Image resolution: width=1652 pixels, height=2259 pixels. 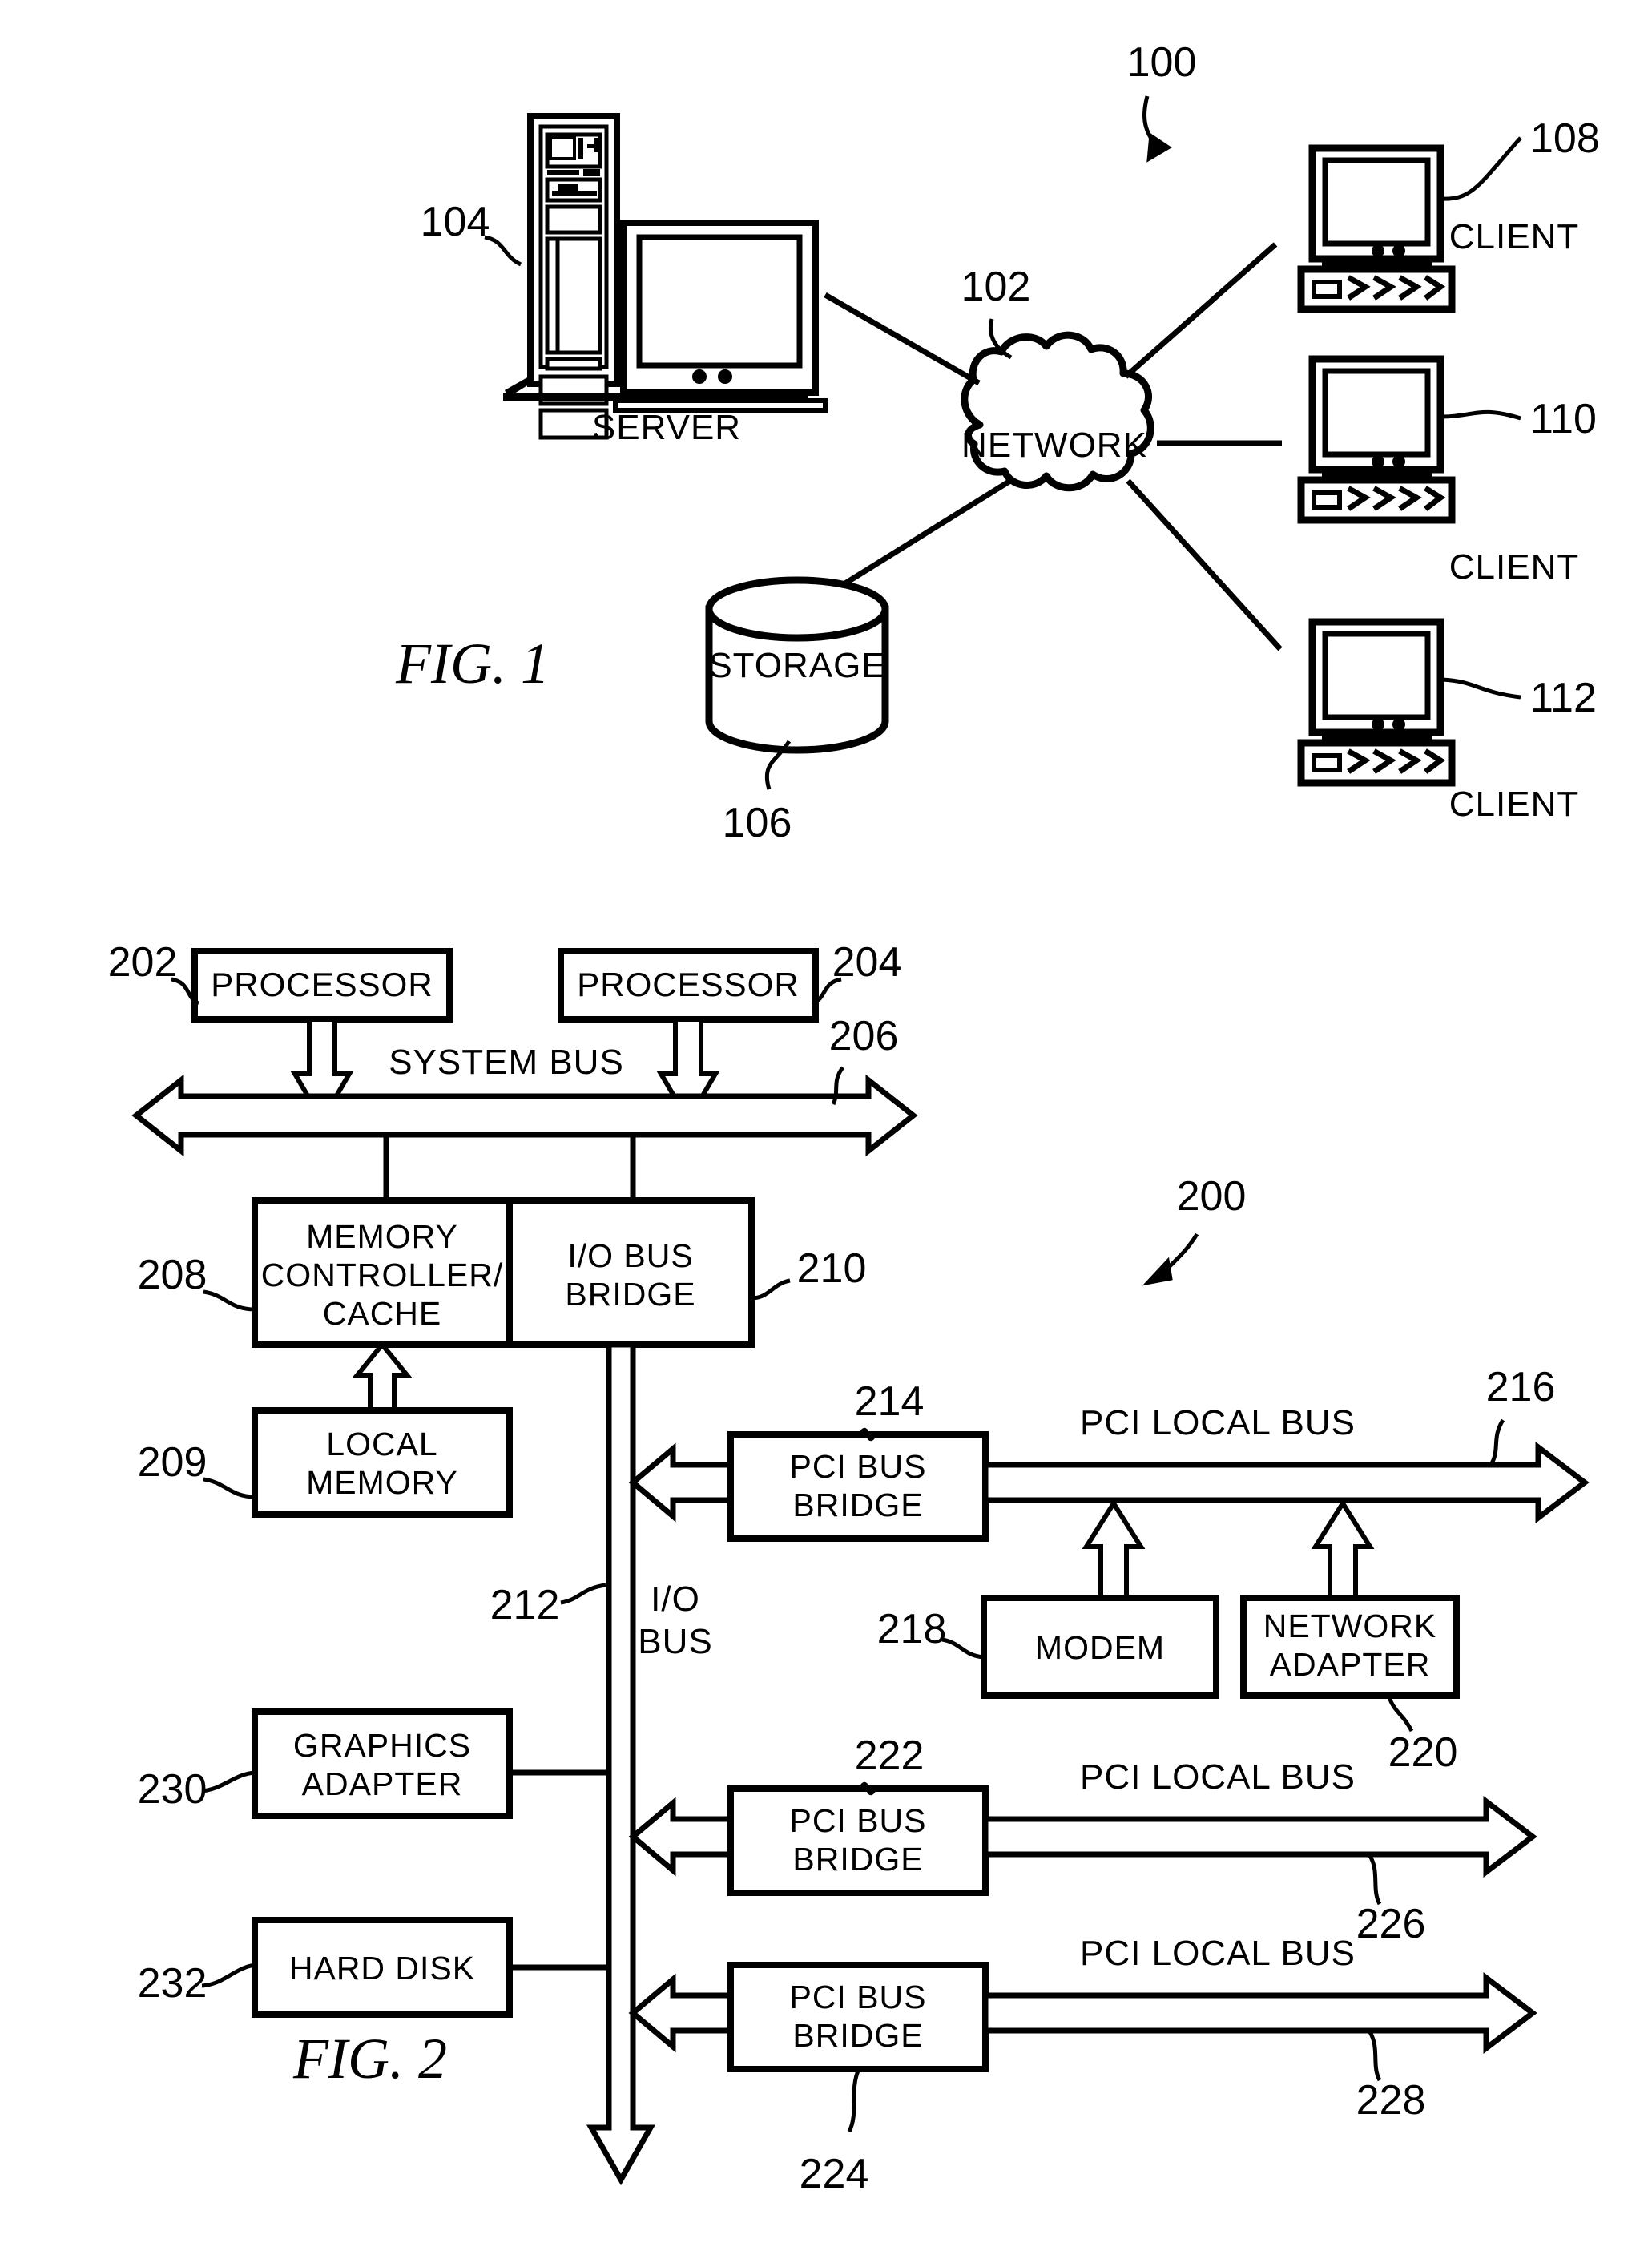 I want to click on client-112-caption: CLIENT, so click(x=1514, y=804).